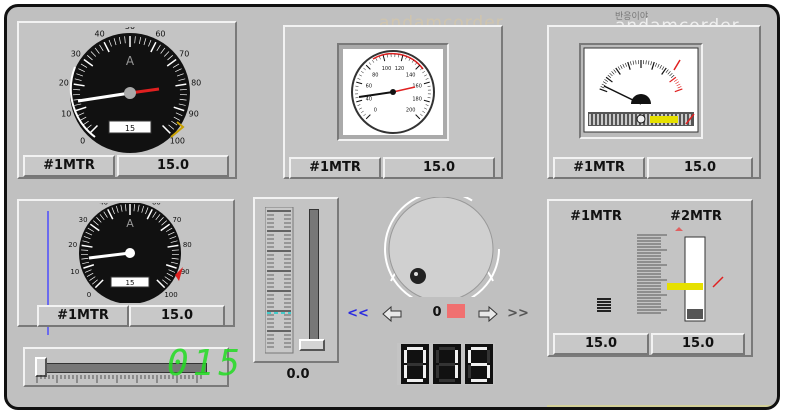  I want to click on vertical-scale, so click(279, 280).